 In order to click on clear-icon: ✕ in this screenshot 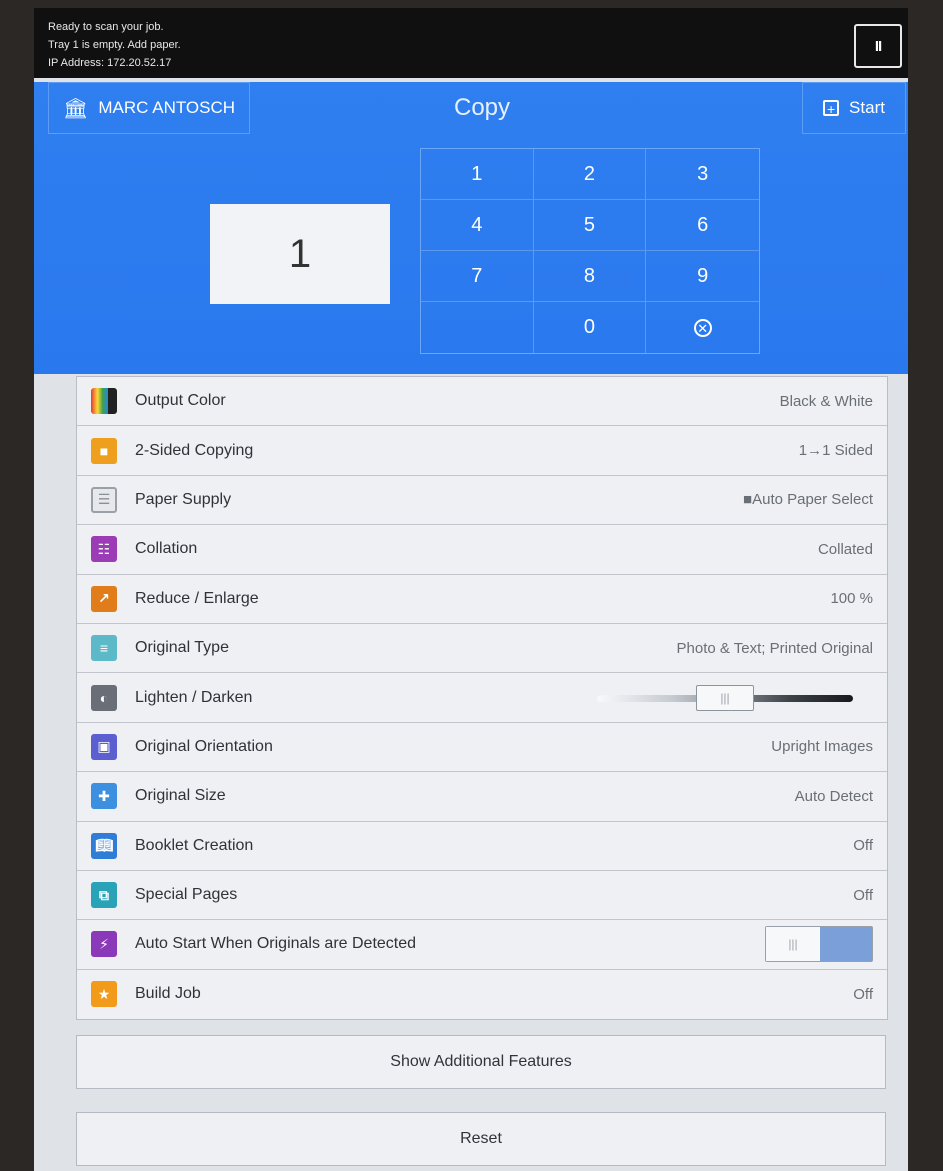, I will do `click(702, 327)`.